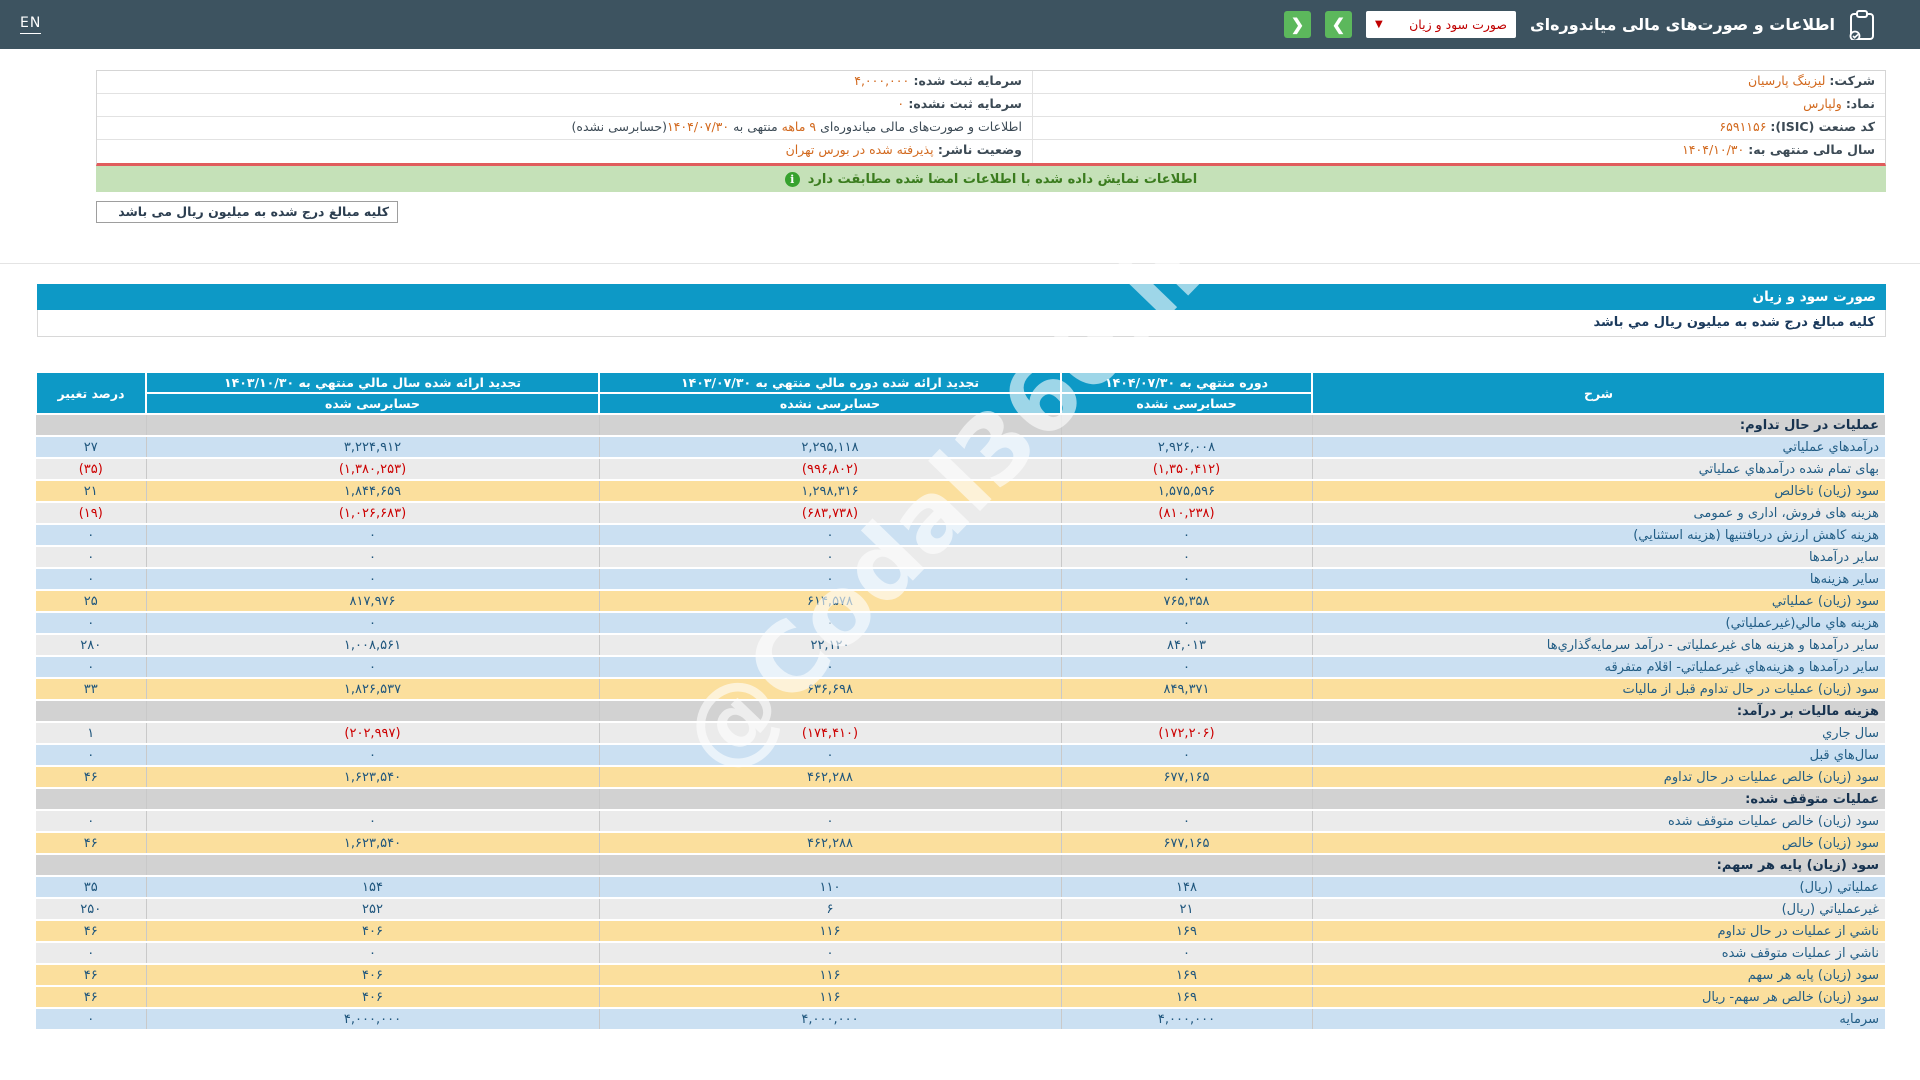 The image size is (1920, 1080). I want to click on table-row: هزینه هاي مالي(غیرعملیاتي) ۰ ۰ ۰ ۰, so click(960, 623).